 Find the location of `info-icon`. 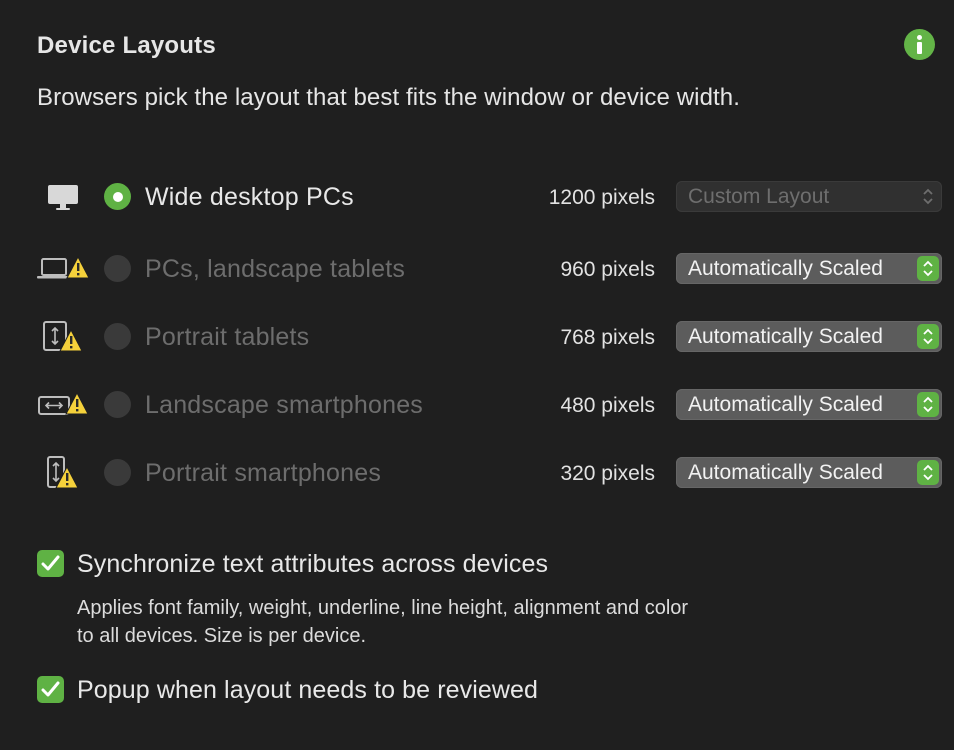

info-icon is located at coordinates (919, 44).